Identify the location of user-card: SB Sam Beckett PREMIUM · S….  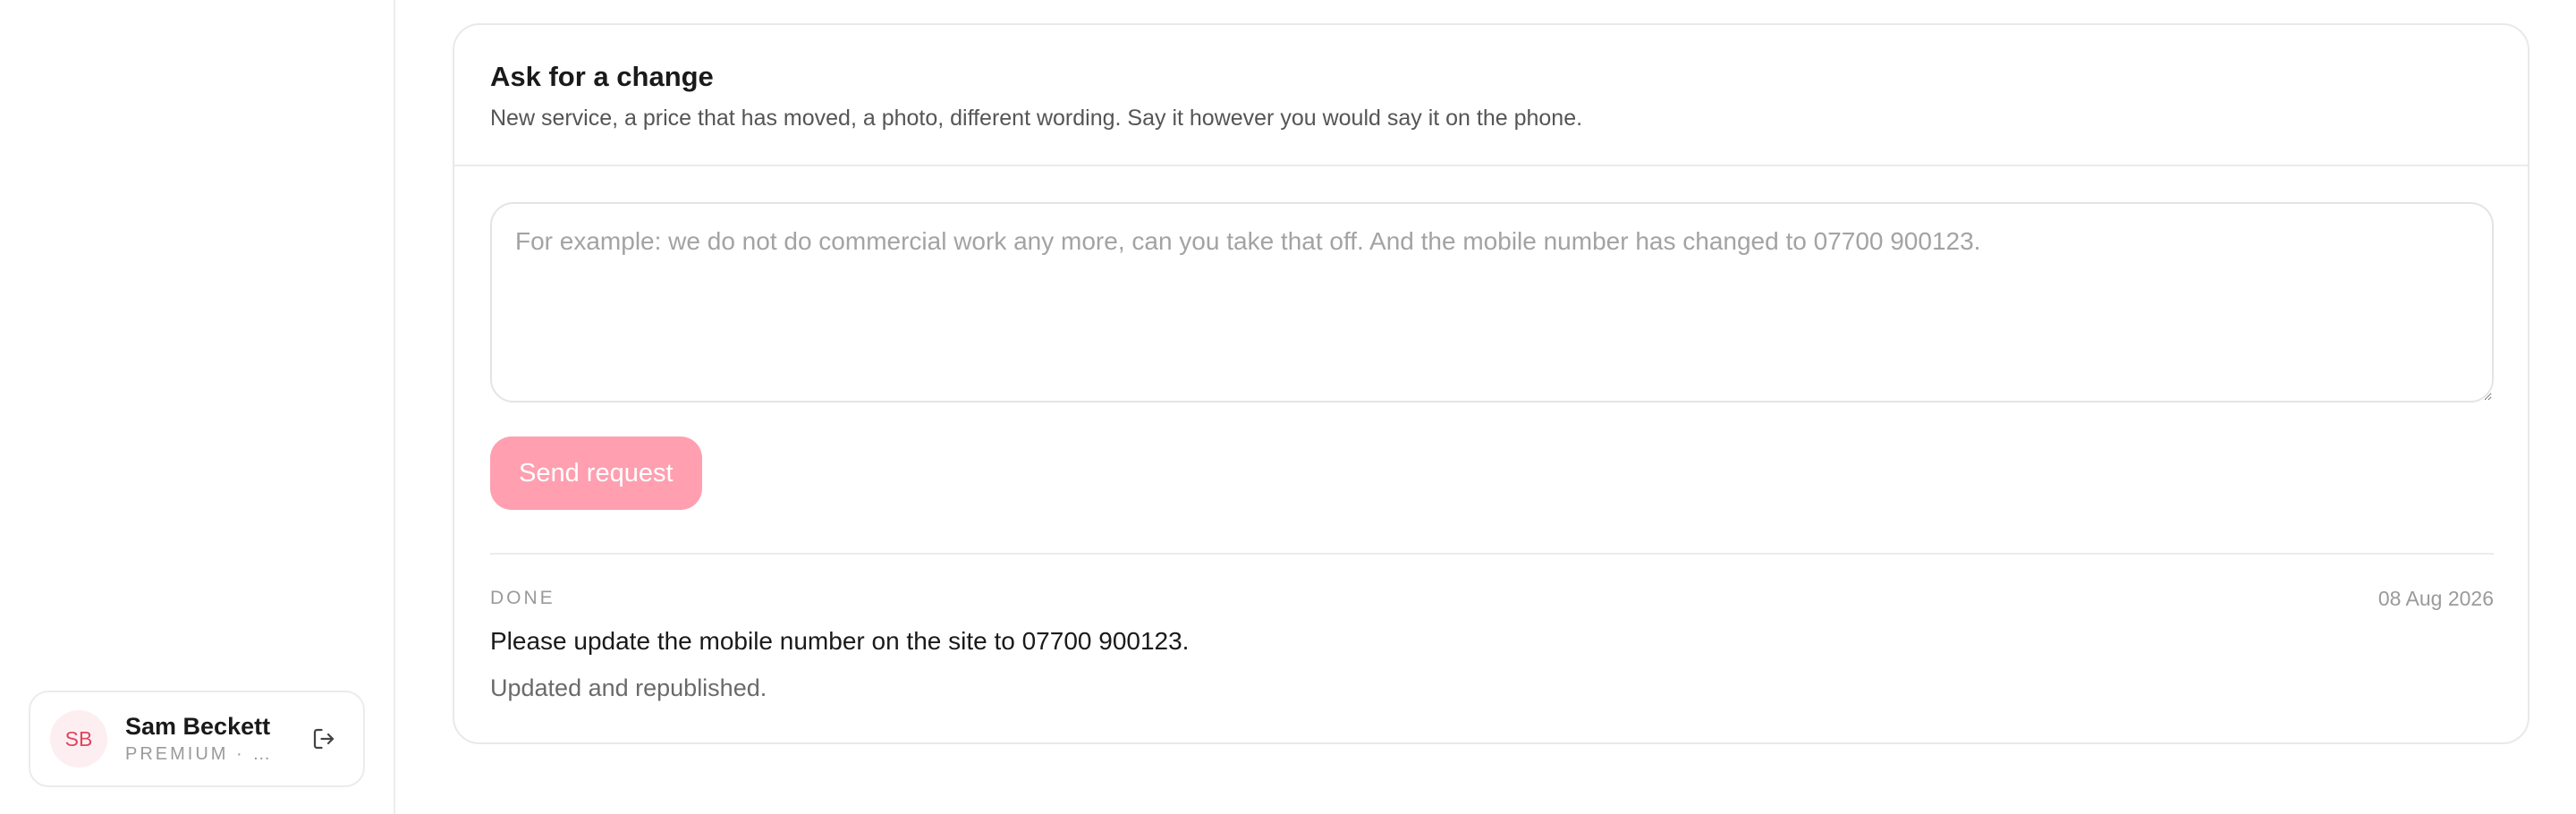
(197, 739).